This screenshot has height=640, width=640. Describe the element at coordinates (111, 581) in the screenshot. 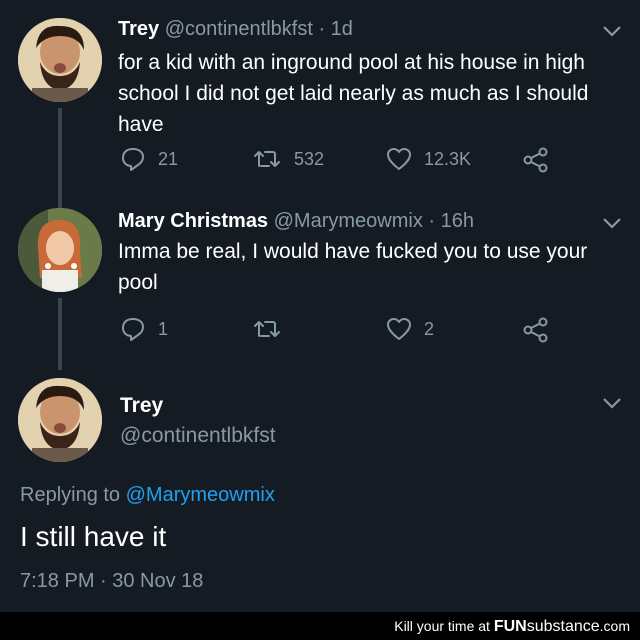

I see `tweet-timestamp: 7:18 PM · 30 Nov 18` at that location.